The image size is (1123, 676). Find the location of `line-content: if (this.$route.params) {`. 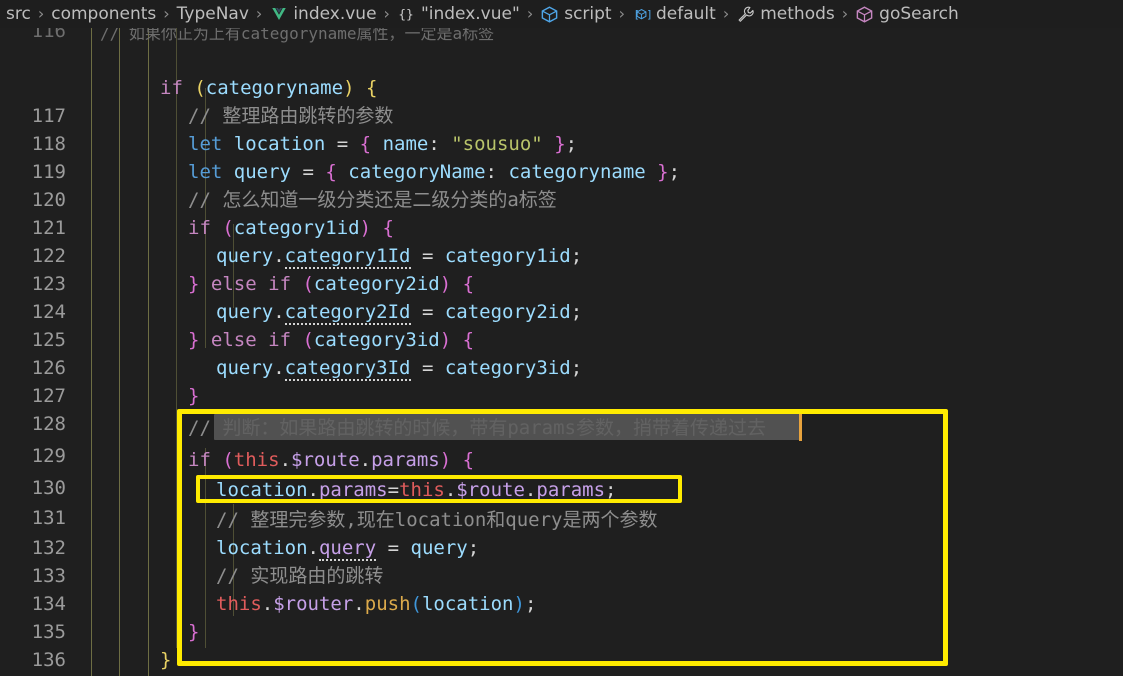

line-content: if (this.$route.params) { is located at coordinates (331, 460).